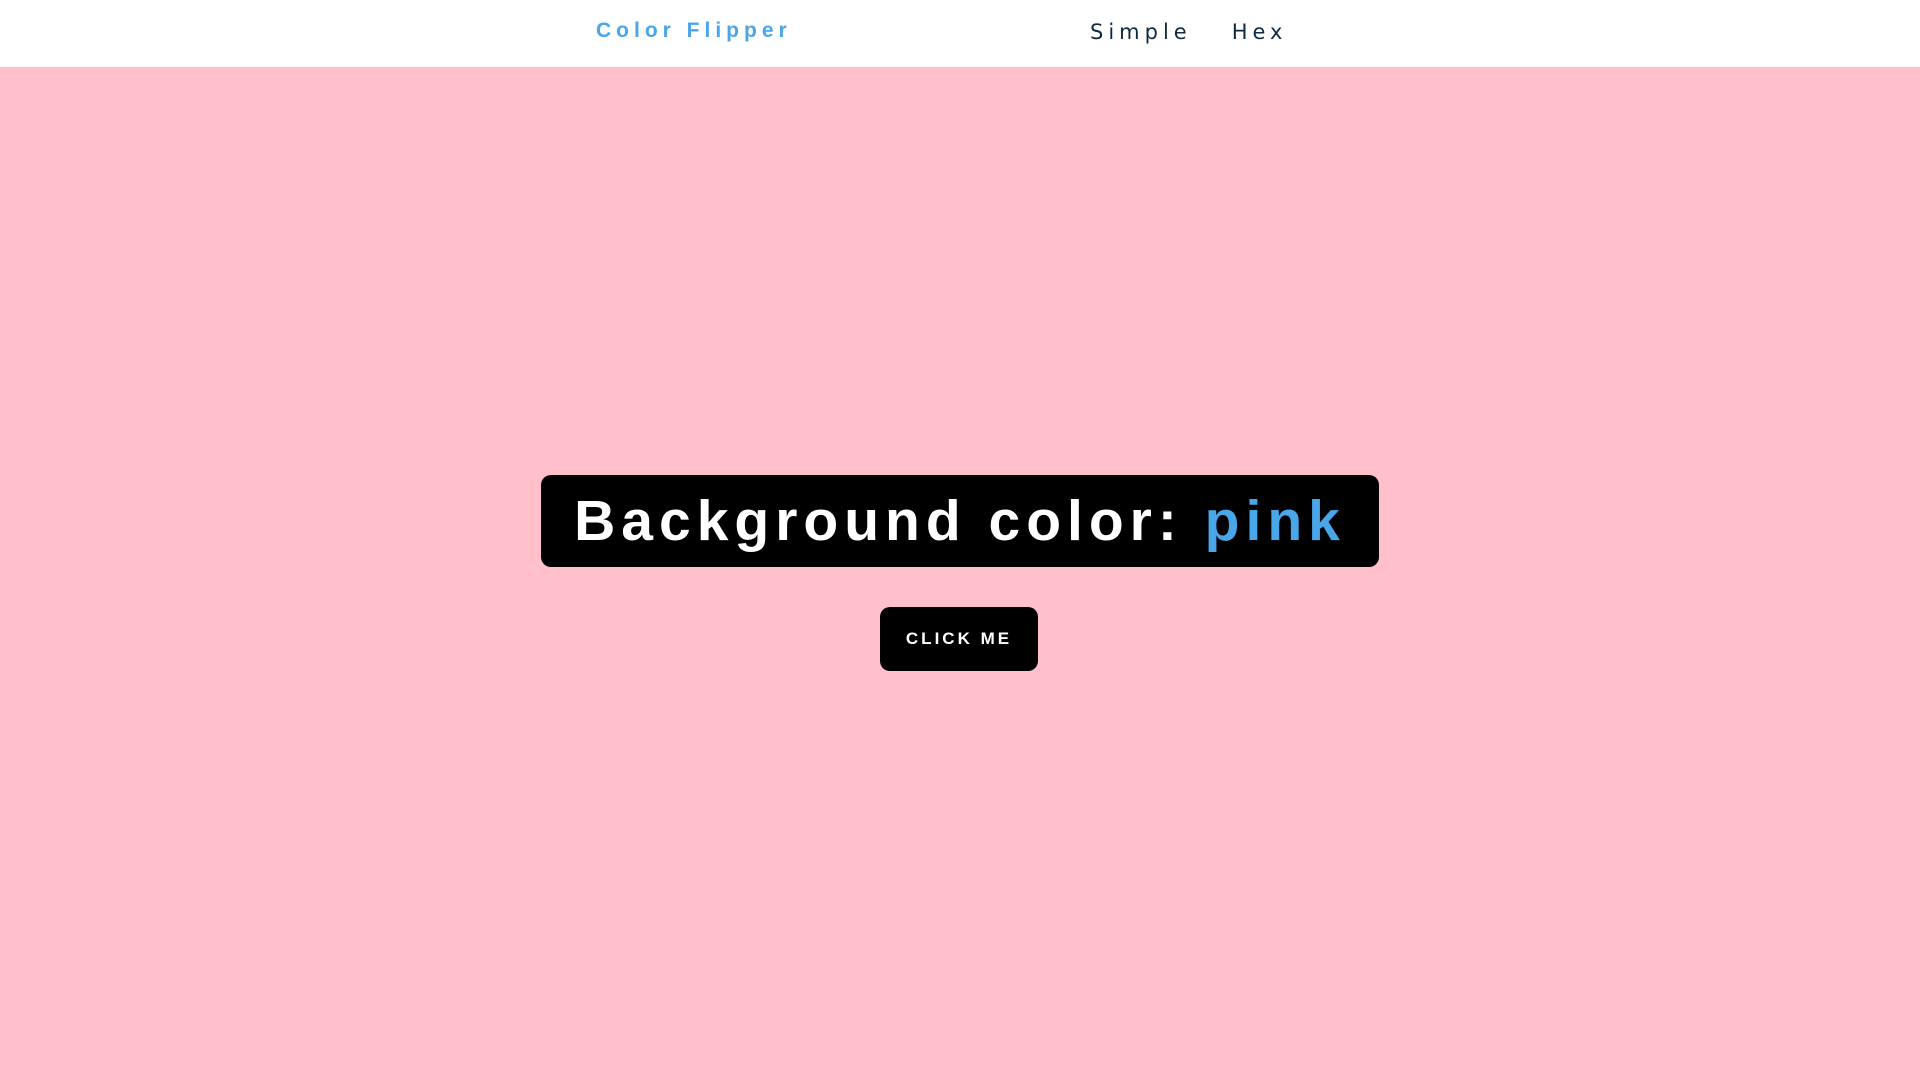  I want to click on color-name: pink, so click(1275, 521).